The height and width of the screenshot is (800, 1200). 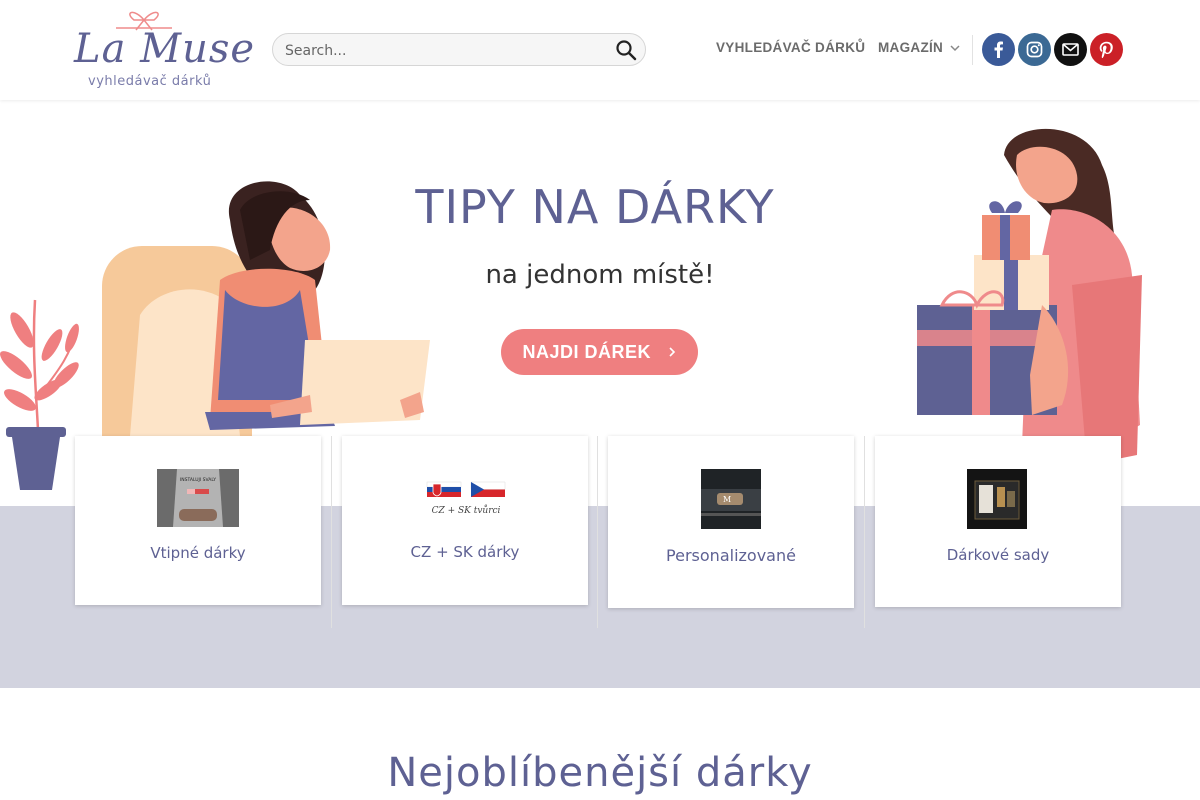 I want to click on nav-gift-finder: VYHLEDÁVAČ DÁRKŮ, so click(x=790, y=47).